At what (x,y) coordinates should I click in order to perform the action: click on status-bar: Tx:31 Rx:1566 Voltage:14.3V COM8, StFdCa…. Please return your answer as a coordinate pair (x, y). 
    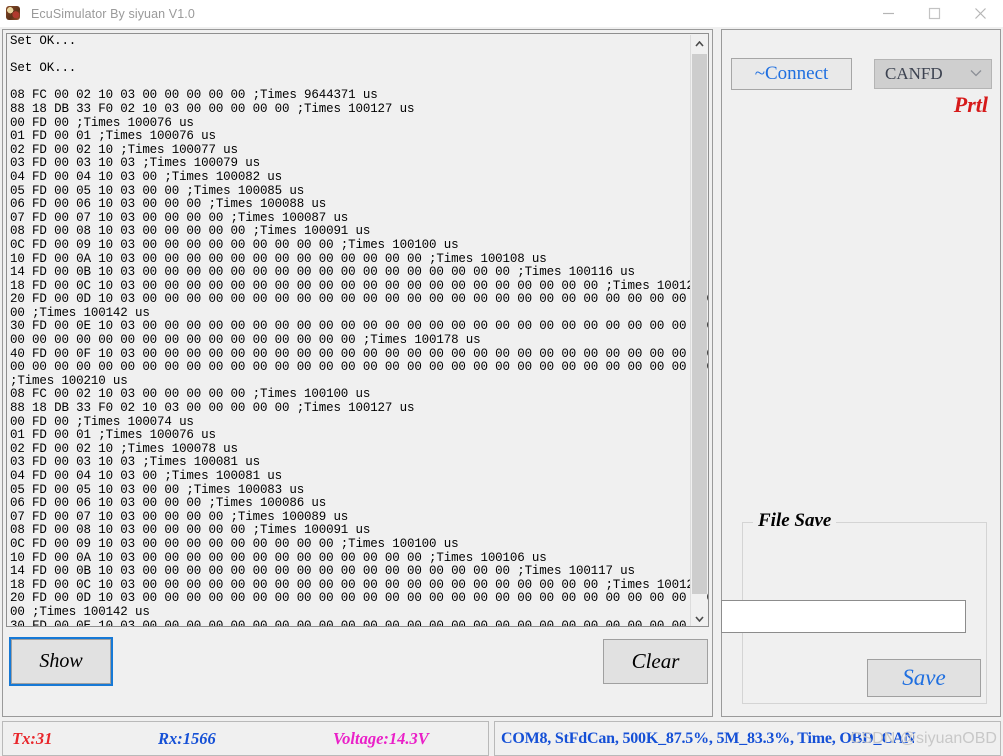
    Looking at the image, I should click on (501, 738).